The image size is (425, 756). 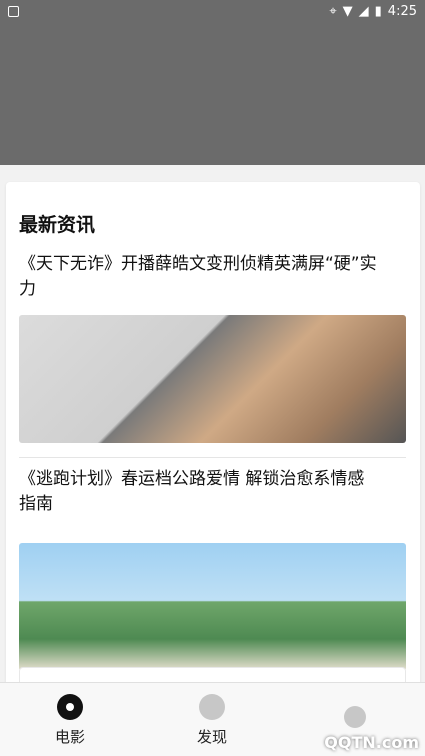 What do you see at coordinates (347, 11) in the screenshot?
I see `wifi-icon: ▼` at bounding box center [347, 11].